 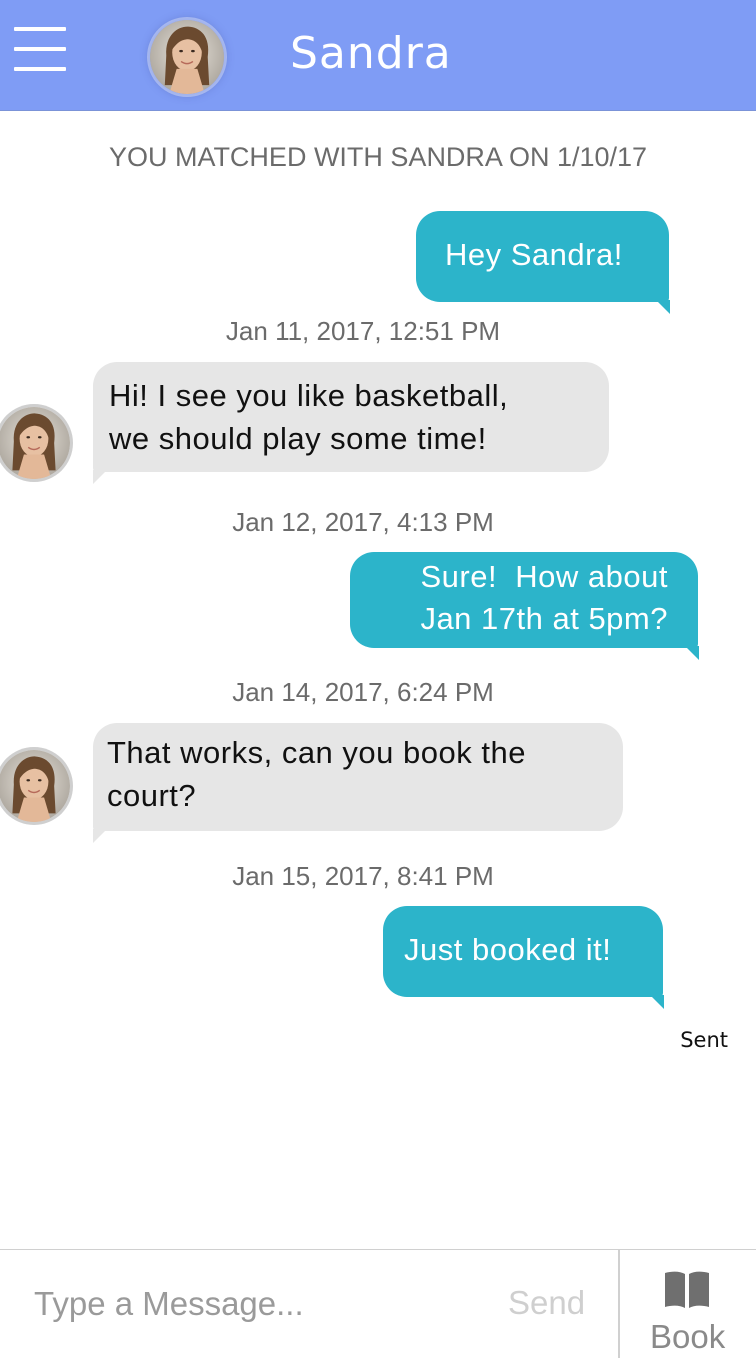 I want to click on message-text: Hey Sandra!, so click(x=534, y=254).